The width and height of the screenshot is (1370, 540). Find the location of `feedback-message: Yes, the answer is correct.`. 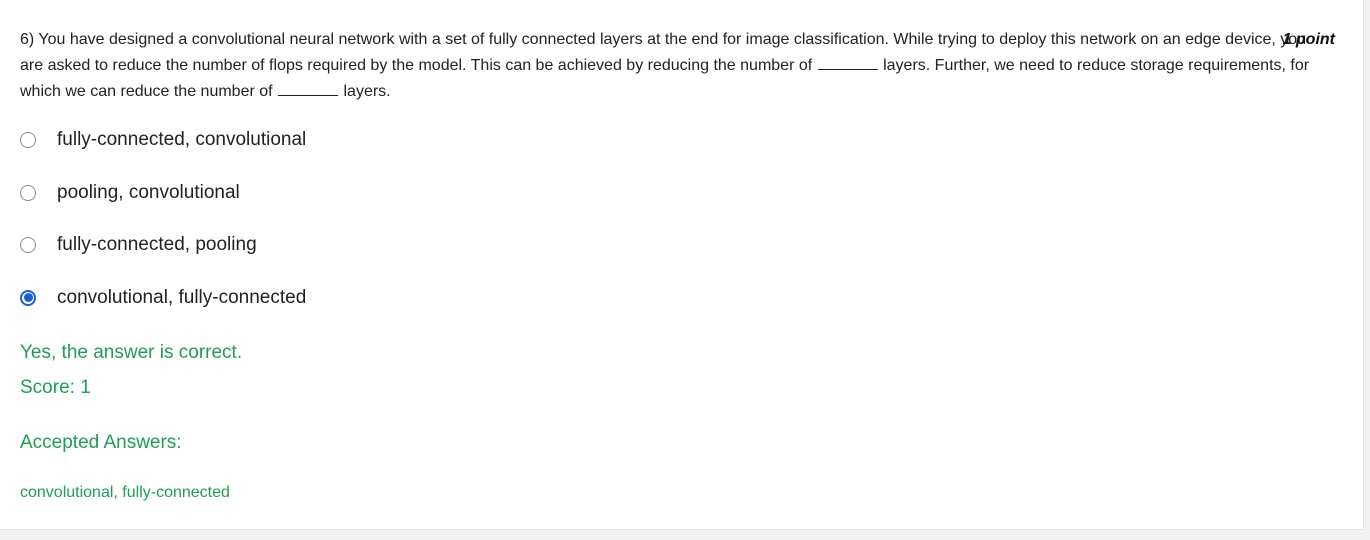

feedback-message: Yes, the answer is correct. is located at coordinates (131, 352).